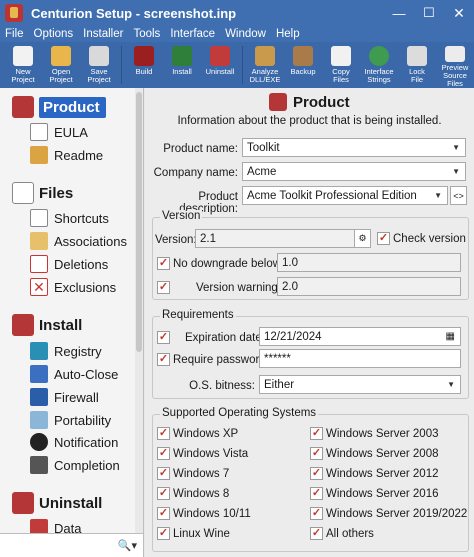  I want to click on version-field: 2.1, so click(283, 238).